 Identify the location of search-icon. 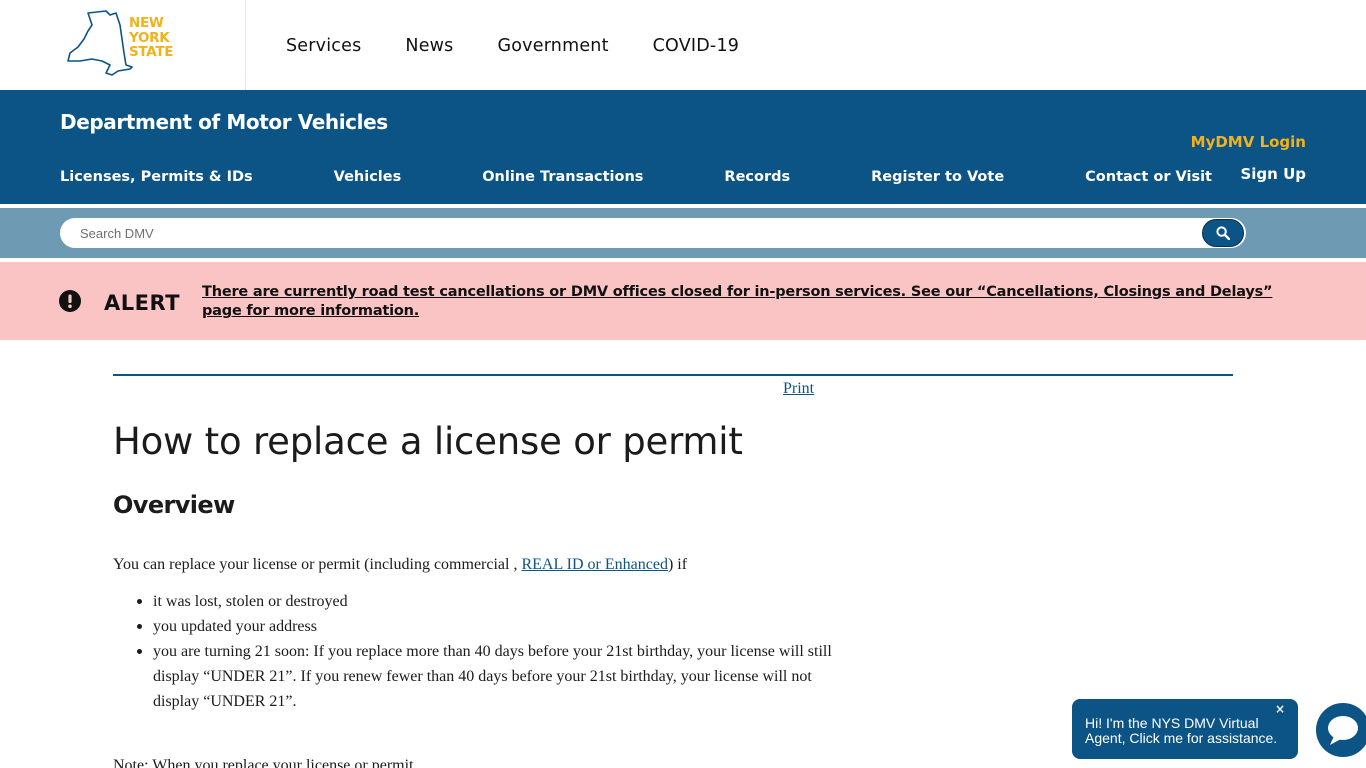
(1223, 233).